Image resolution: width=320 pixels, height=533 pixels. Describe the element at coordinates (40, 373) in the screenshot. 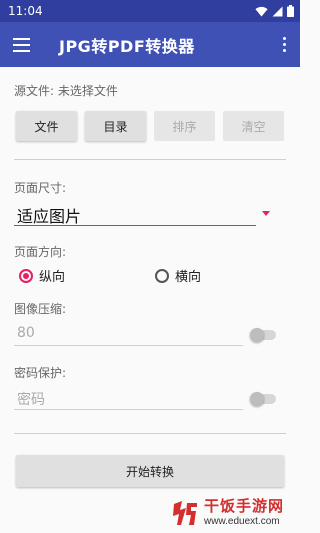

I see `password-label: 密码保护:` at that location.